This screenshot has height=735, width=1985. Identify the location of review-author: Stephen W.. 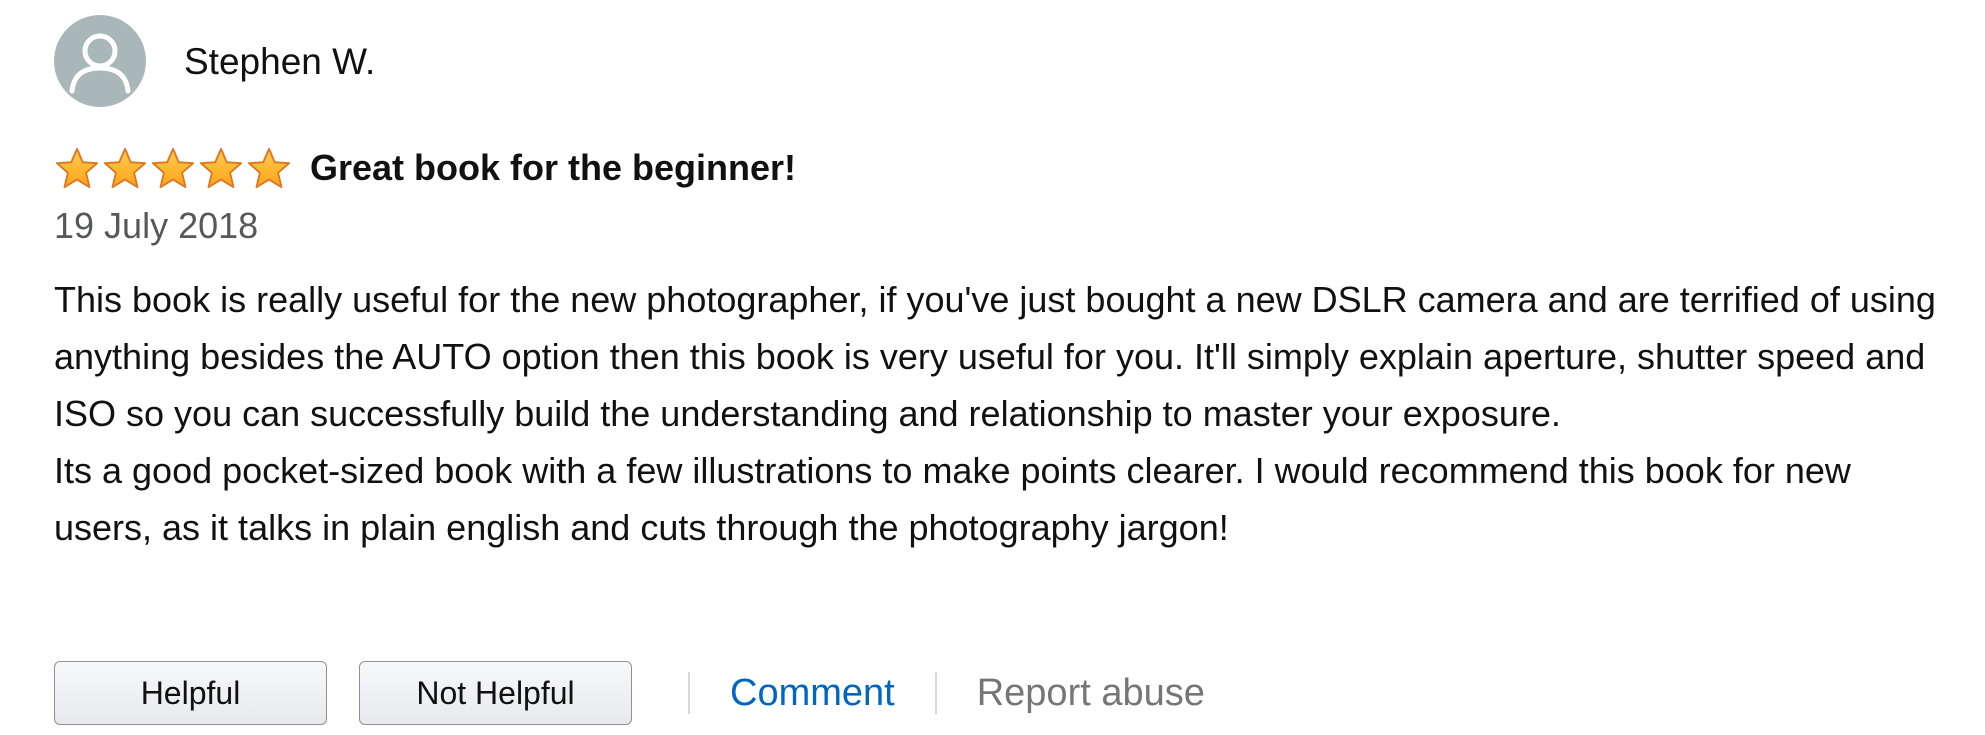
(1004, 61).